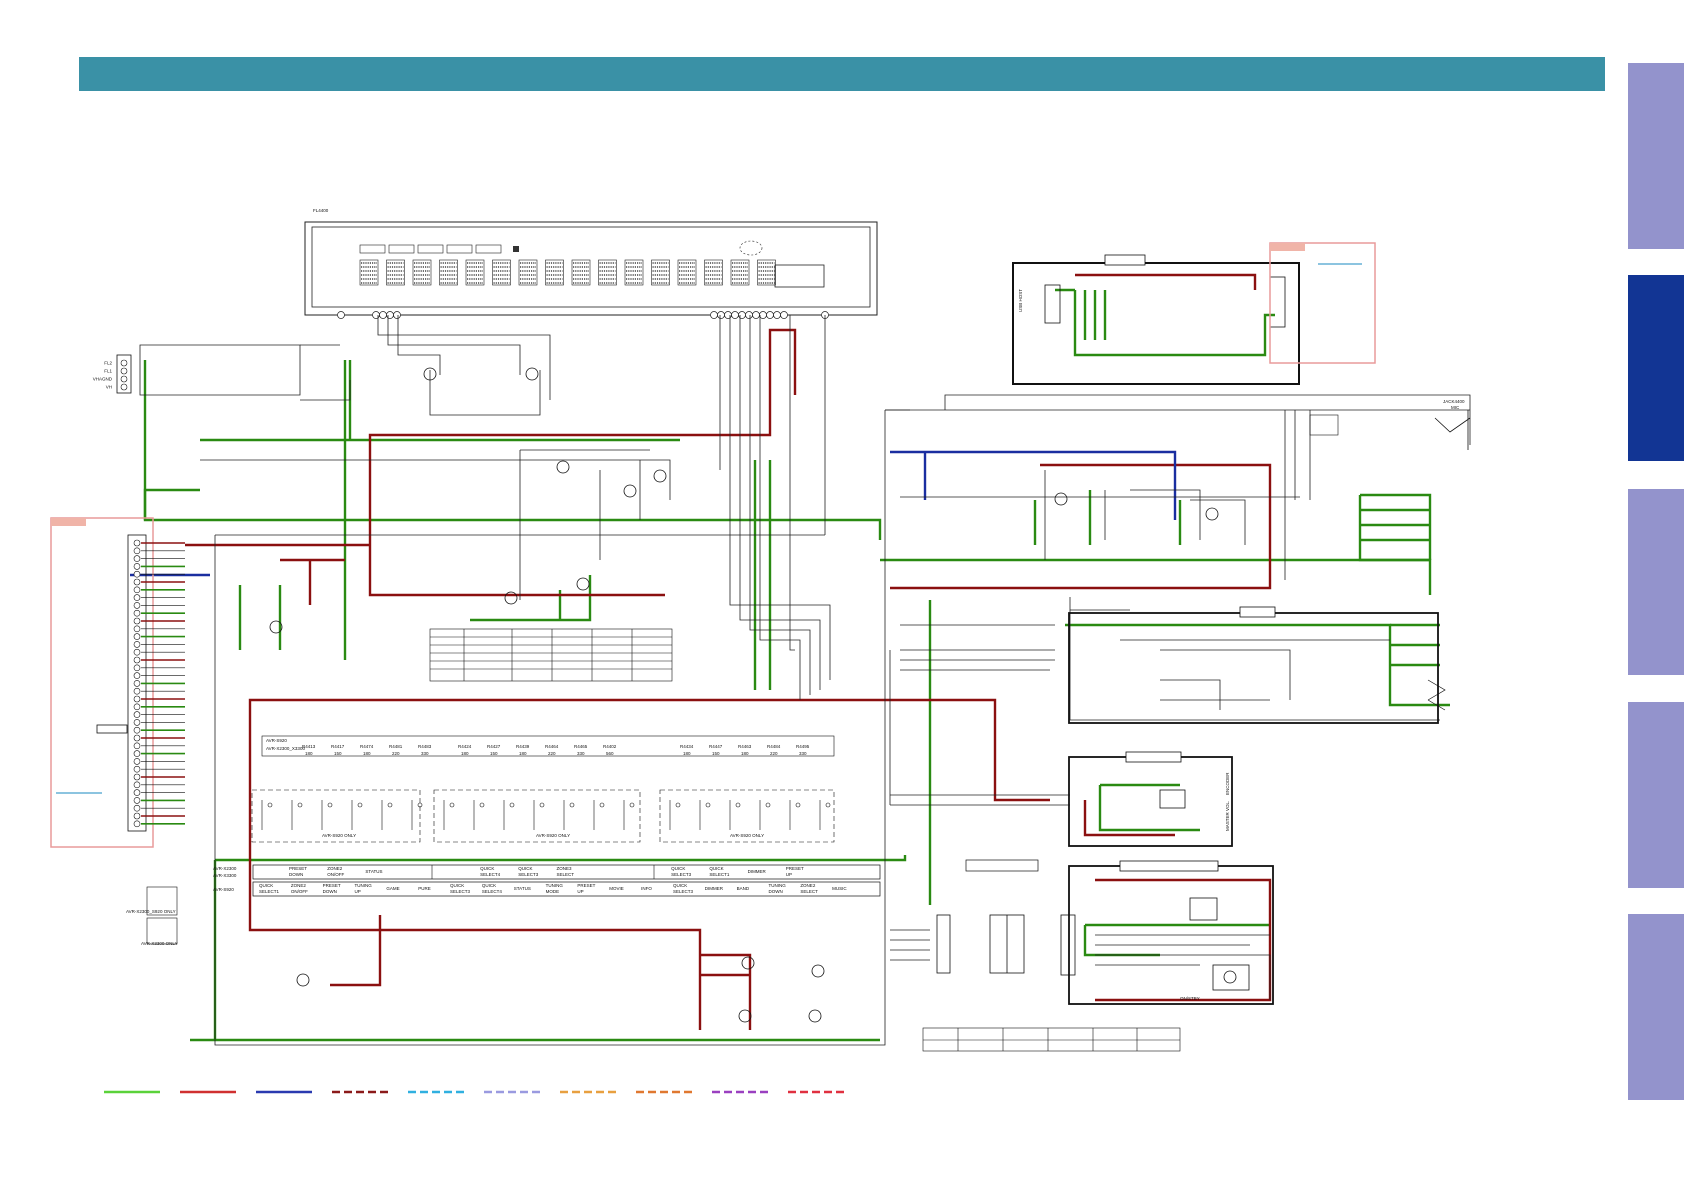 Image resolution: width=1684 pixels, height=1191 pixels. Describe the element at coordinates (1167, 932) in the screenshot. I see `power-switch-block: ON/STBY` at that location.